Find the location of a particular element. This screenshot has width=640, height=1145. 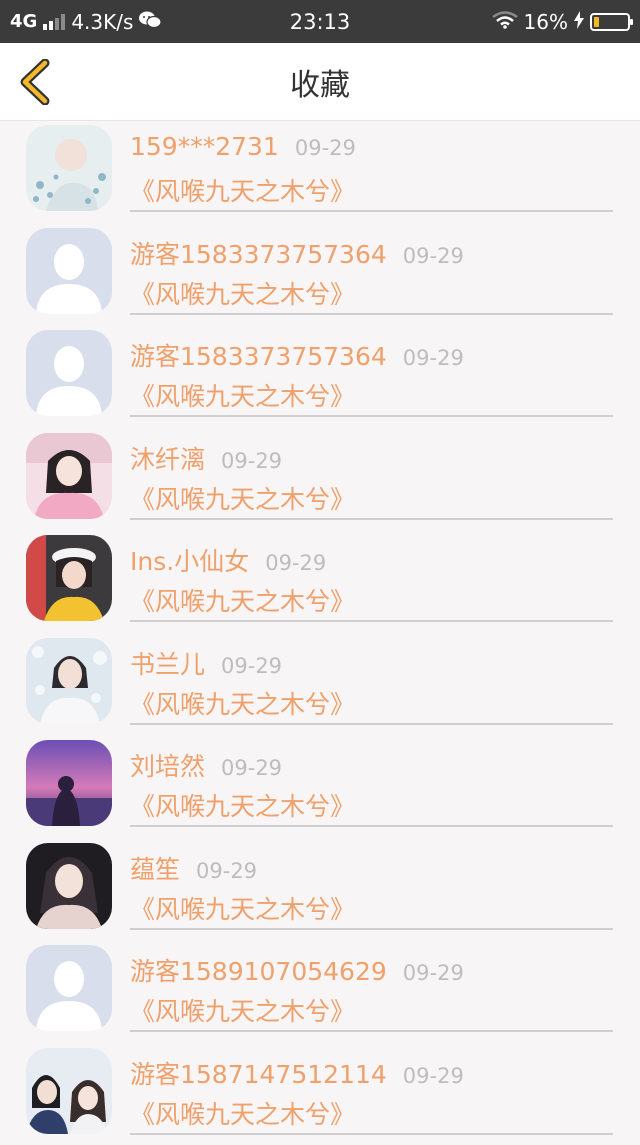

list-item: 刘培然 09-29 《风喉九天之木兮》 is located at coordinates (320, 786).